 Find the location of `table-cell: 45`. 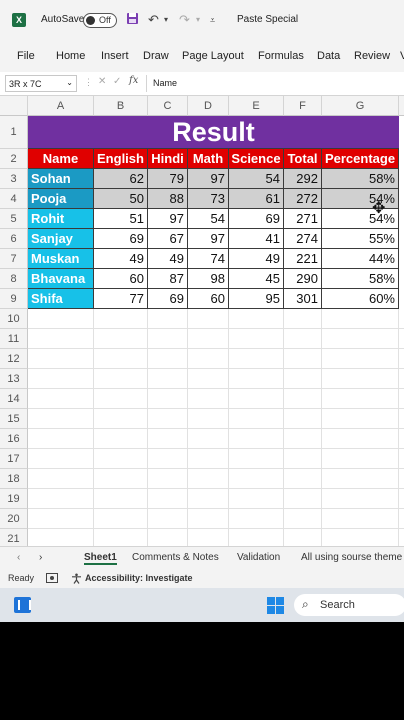

table-cell: 45 is located at coordinates (256, 279).